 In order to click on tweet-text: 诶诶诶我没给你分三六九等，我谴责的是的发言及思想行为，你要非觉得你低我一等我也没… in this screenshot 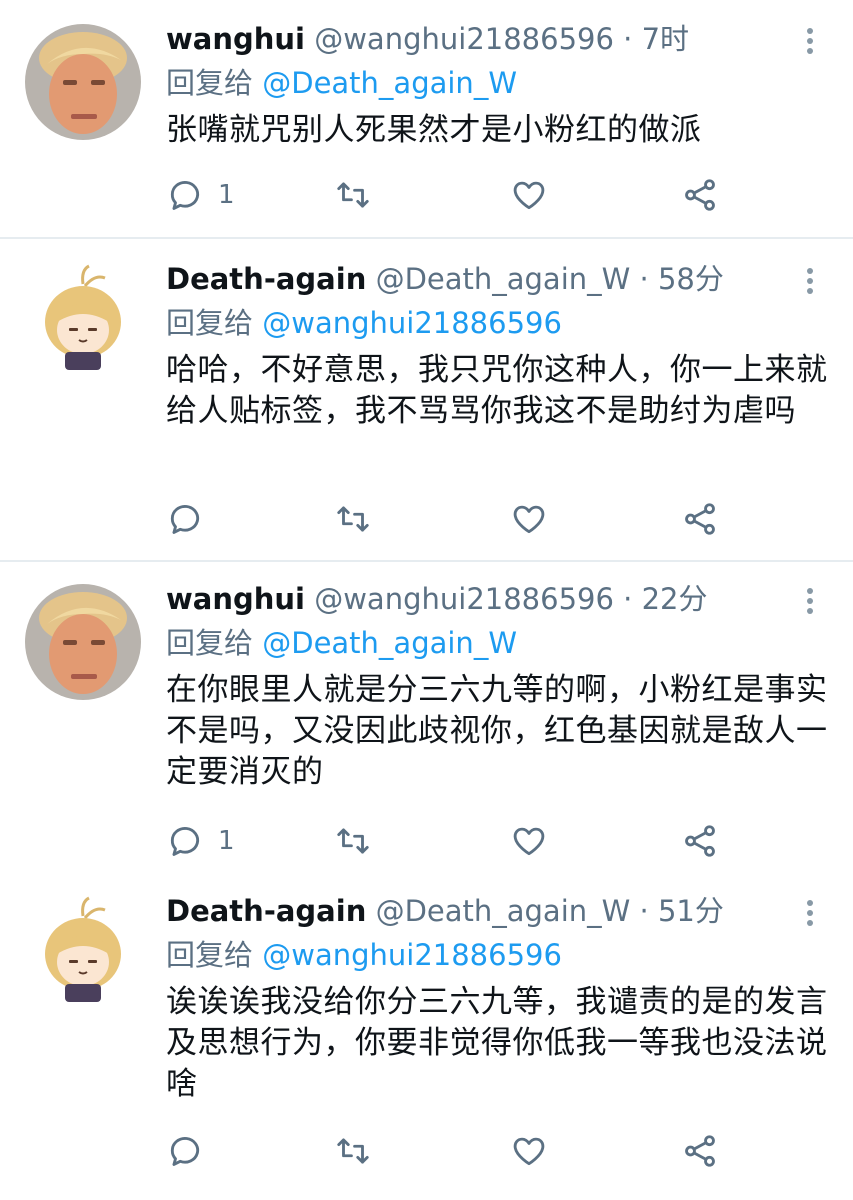, I will do `click(497, 1043)`.